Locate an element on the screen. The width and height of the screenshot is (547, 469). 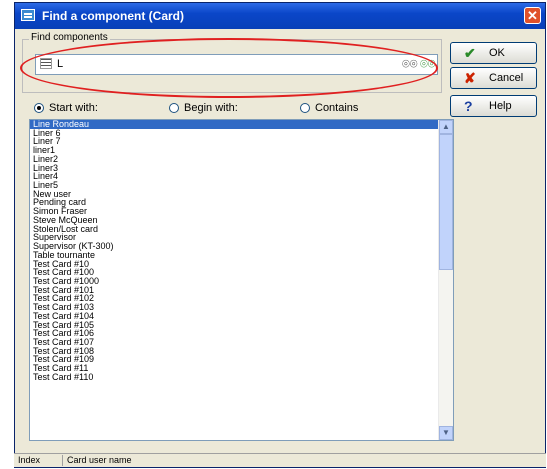
window-title: Find a component (Card) is located at coordinates (113, 16).